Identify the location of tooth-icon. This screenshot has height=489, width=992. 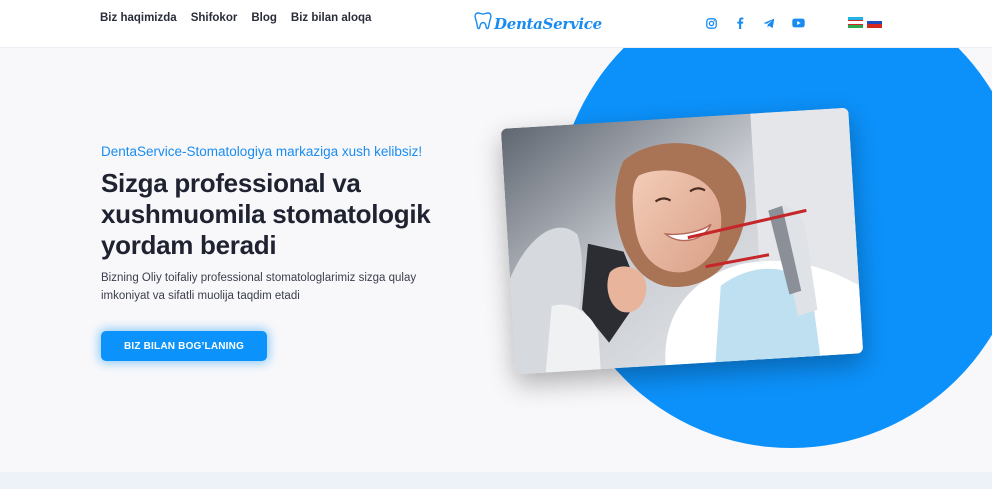
(483, 23).